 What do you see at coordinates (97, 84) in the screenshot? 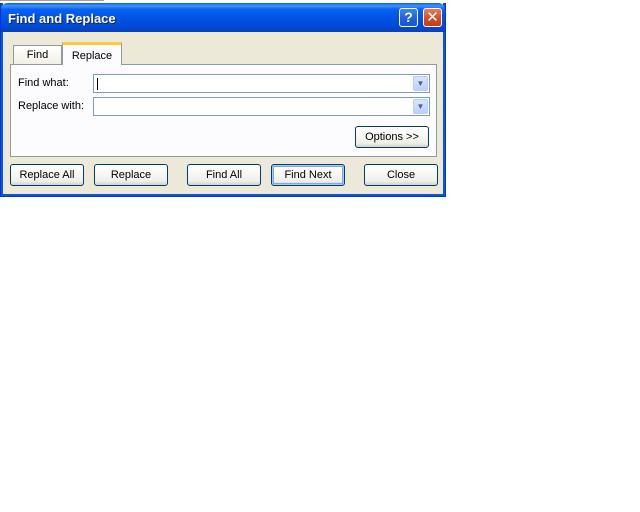
I see `text-cursor` at bounding box center [97, 84].